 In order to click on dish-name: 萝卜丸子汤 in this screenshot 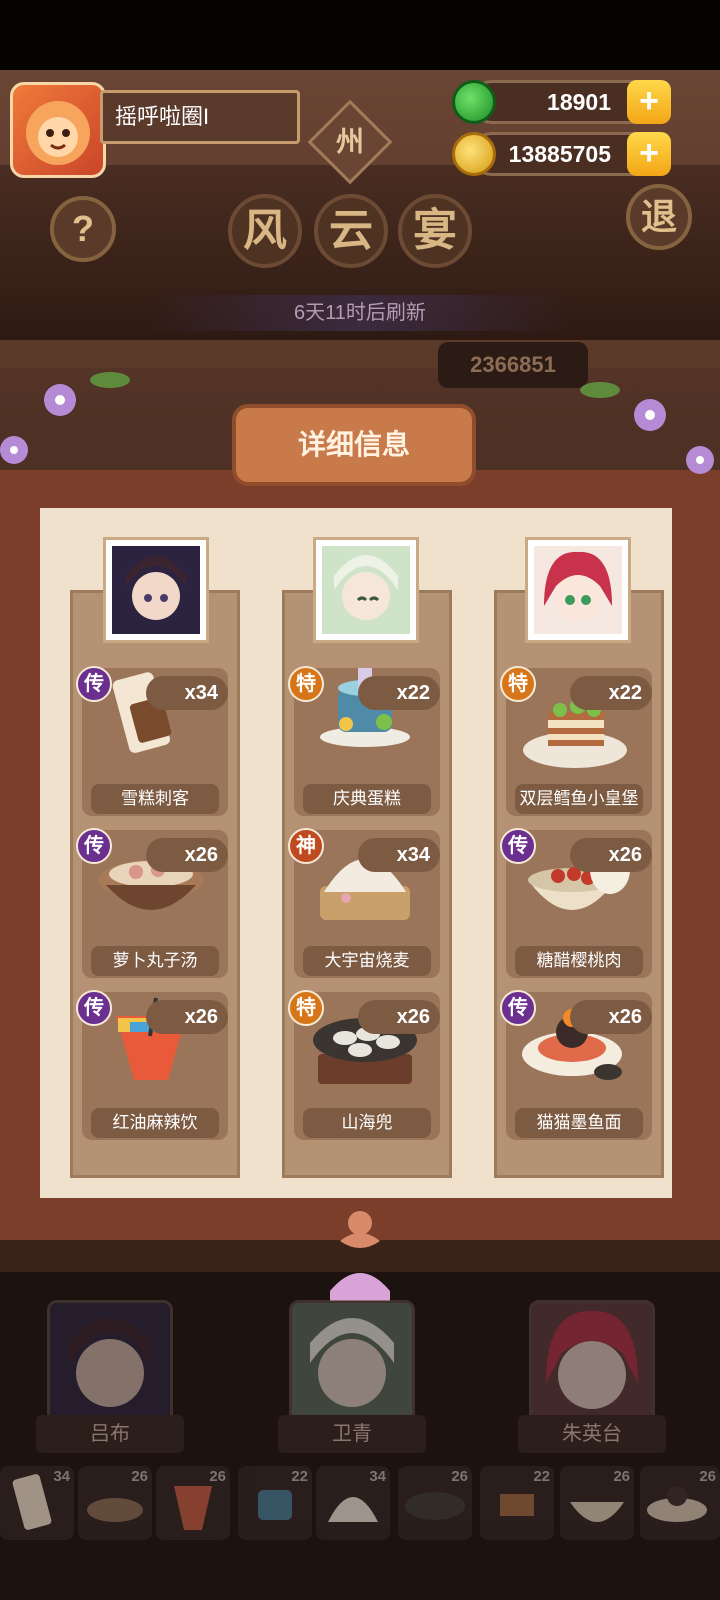, I will do `click(155, 961)`.